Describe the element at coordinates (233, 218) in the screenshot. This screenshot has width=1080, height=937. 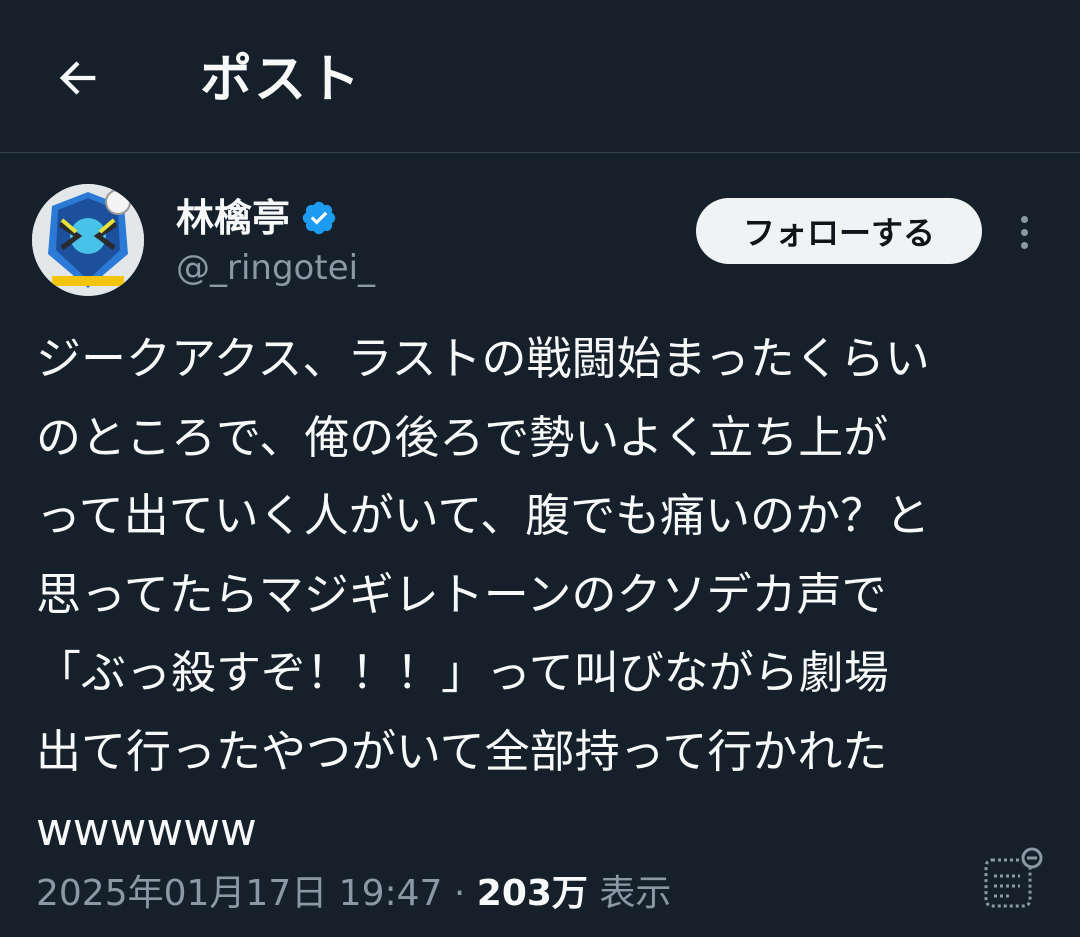
I see `author-name-text: 林檎亭` at that location.